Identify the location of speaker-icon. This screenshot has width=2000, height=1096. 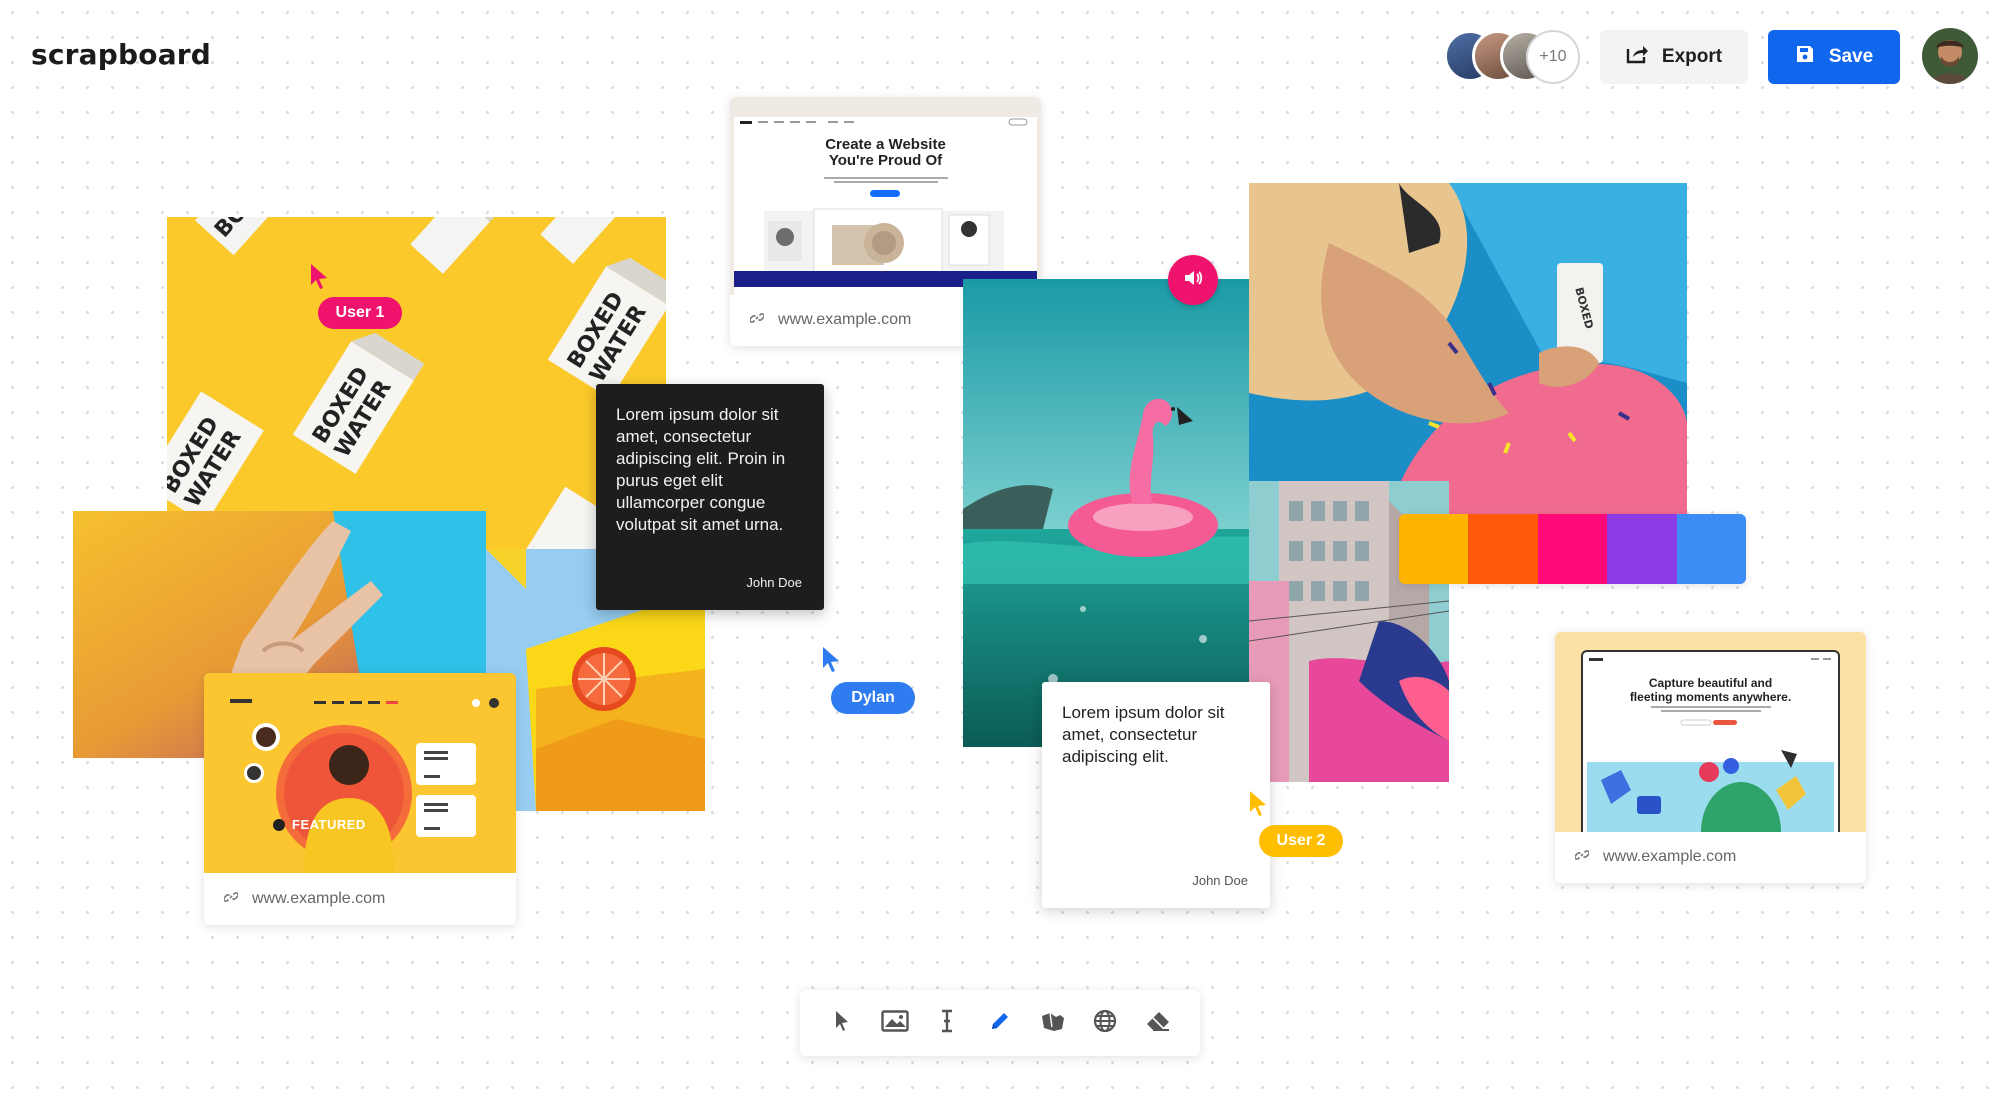
(1193, 280).